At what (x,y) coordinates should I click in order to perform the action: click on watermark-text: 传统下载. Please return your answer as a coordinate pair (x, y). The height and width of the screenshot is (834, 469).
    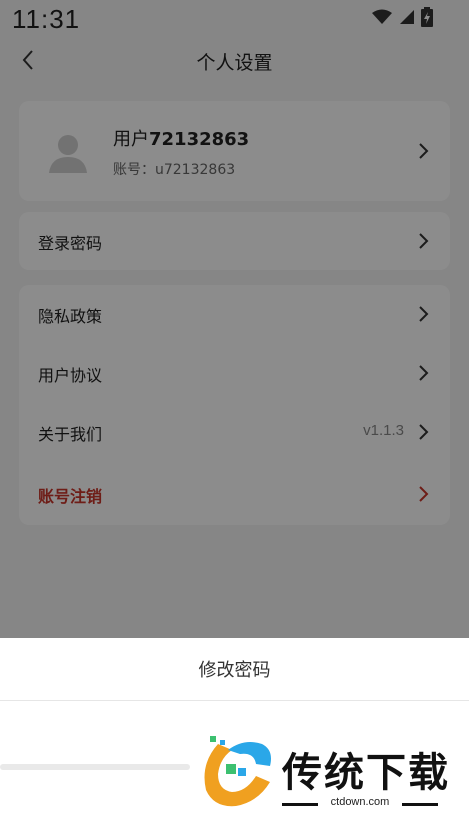
    Looking at the image, I should click on (366, 773).